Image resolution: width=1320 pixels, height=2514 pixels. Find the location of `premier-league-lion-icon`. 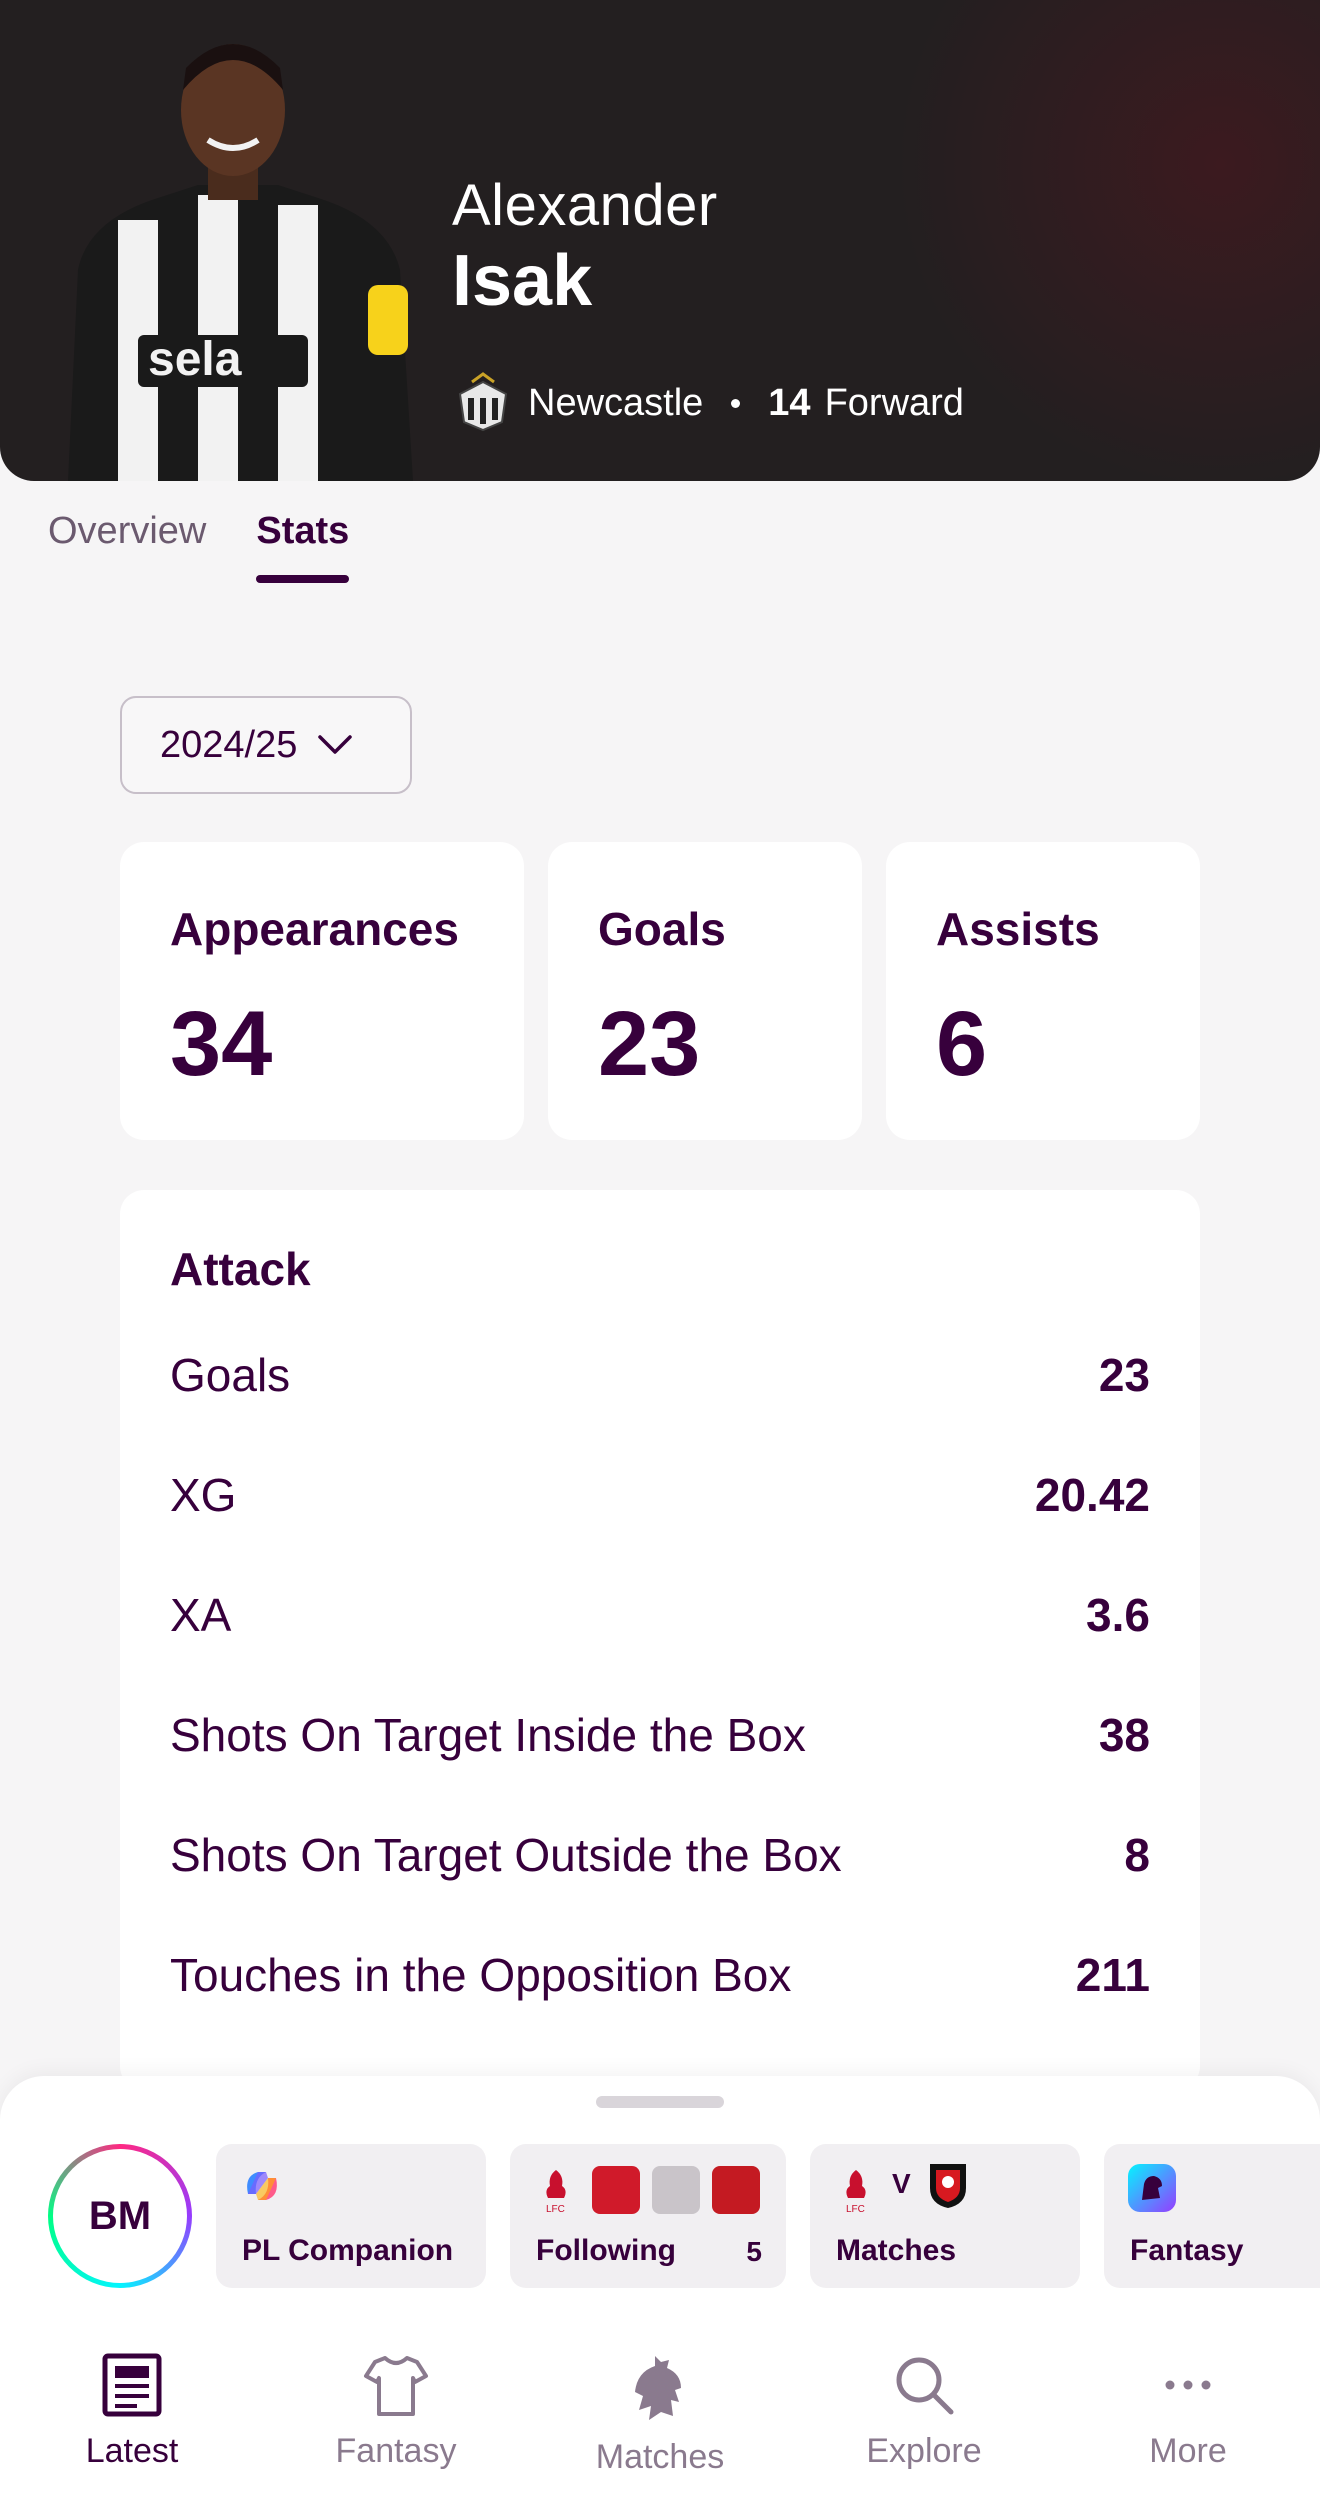

premier-league-lion-icon is located at coordinates (1152, 2188).